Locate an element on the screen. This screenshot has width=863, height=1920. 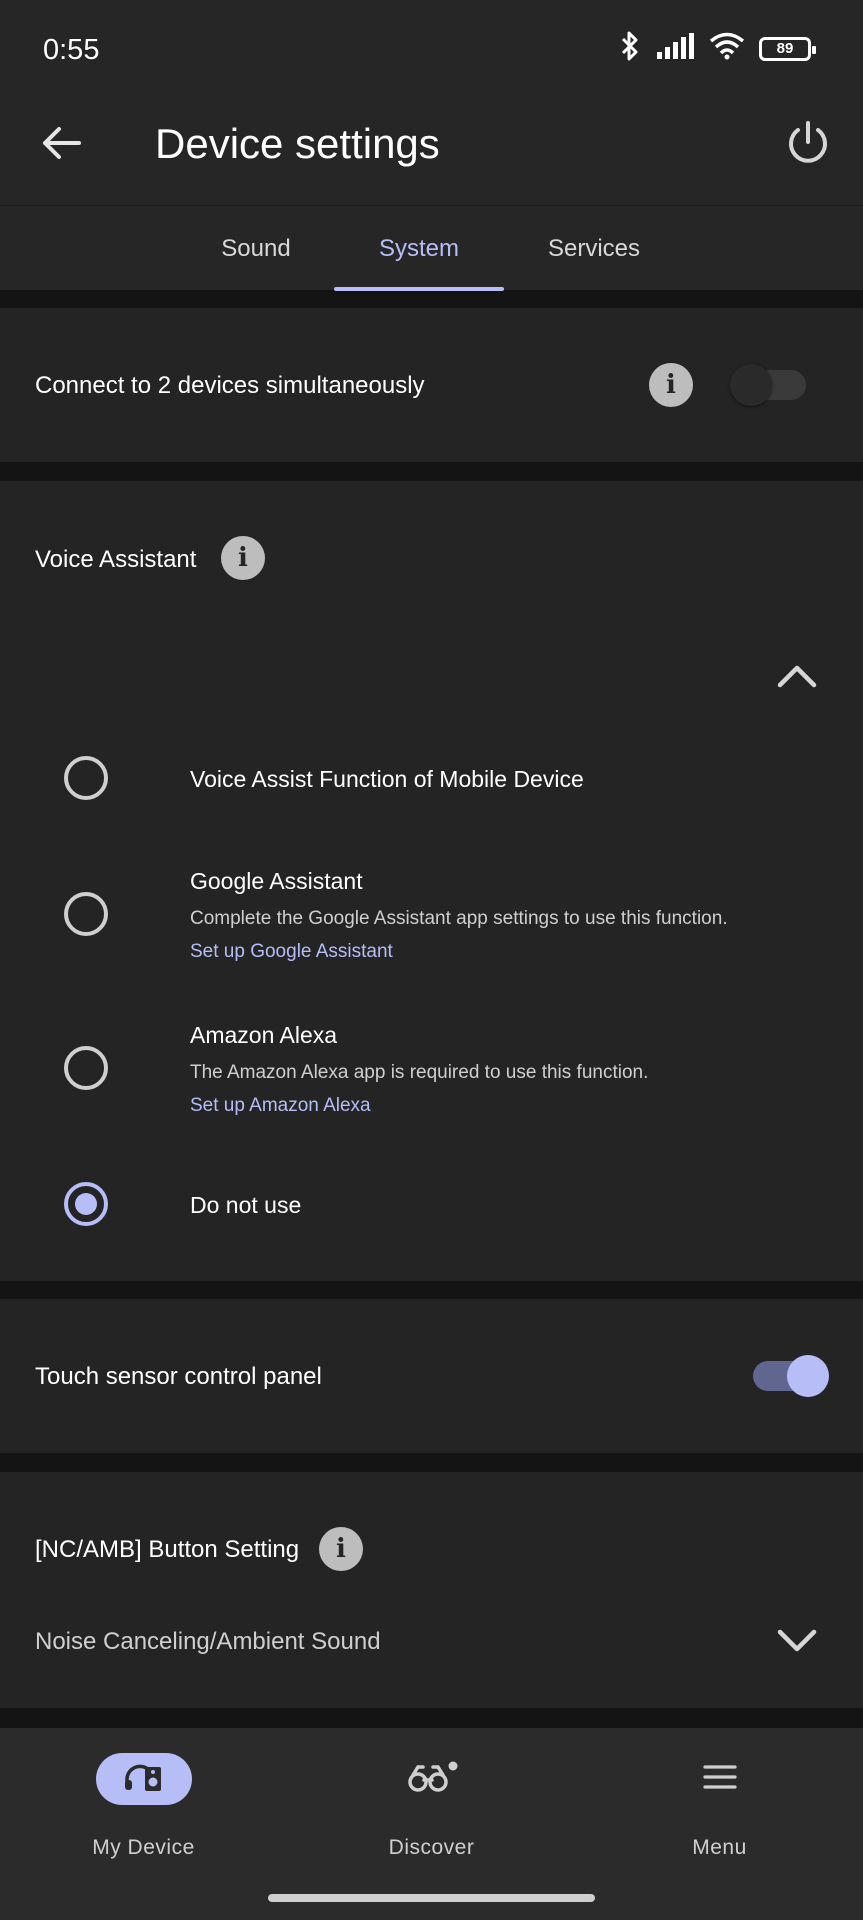
power-icon is located at coordinates (808, 145).